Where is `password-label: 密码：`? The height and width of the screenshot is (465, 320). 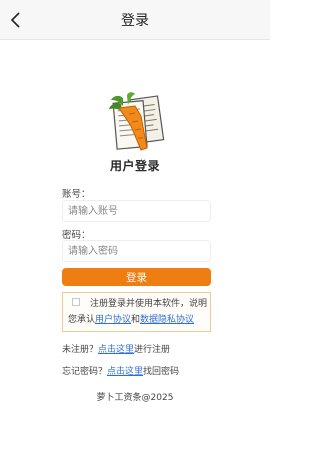
password-label: 密码： is located at coordinates (76, 235).